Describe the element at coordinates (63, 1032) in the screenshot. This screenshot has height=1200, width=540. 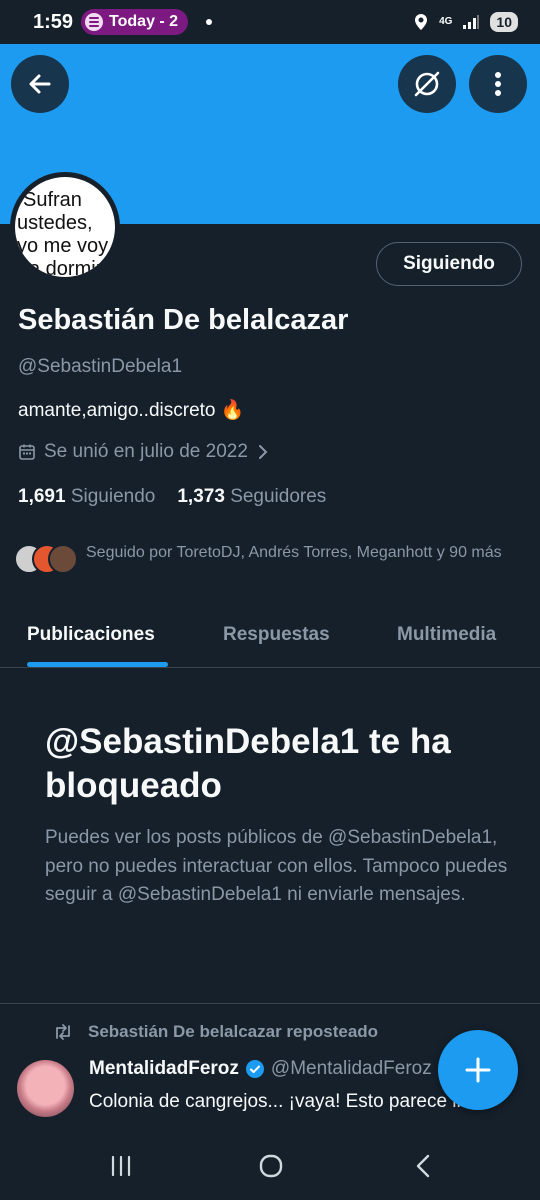
I see `repost-icon` at that location.